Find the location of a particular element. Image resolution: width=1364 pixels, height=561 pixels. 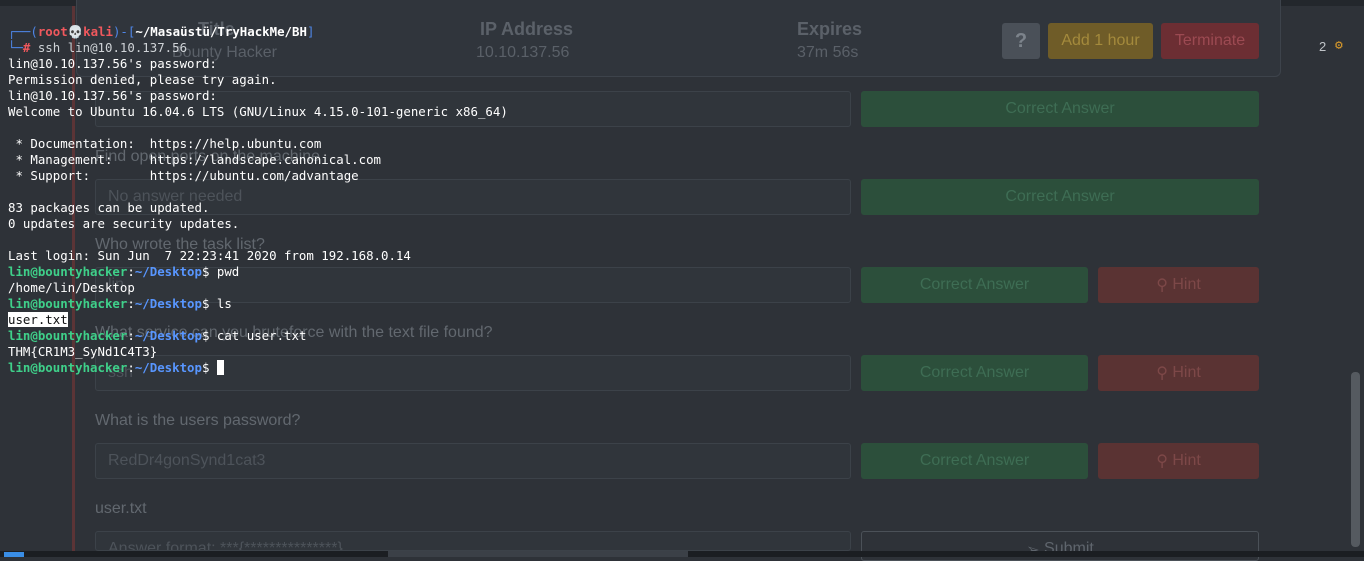

prompt-host: kali is located at coordinates (98, 31).